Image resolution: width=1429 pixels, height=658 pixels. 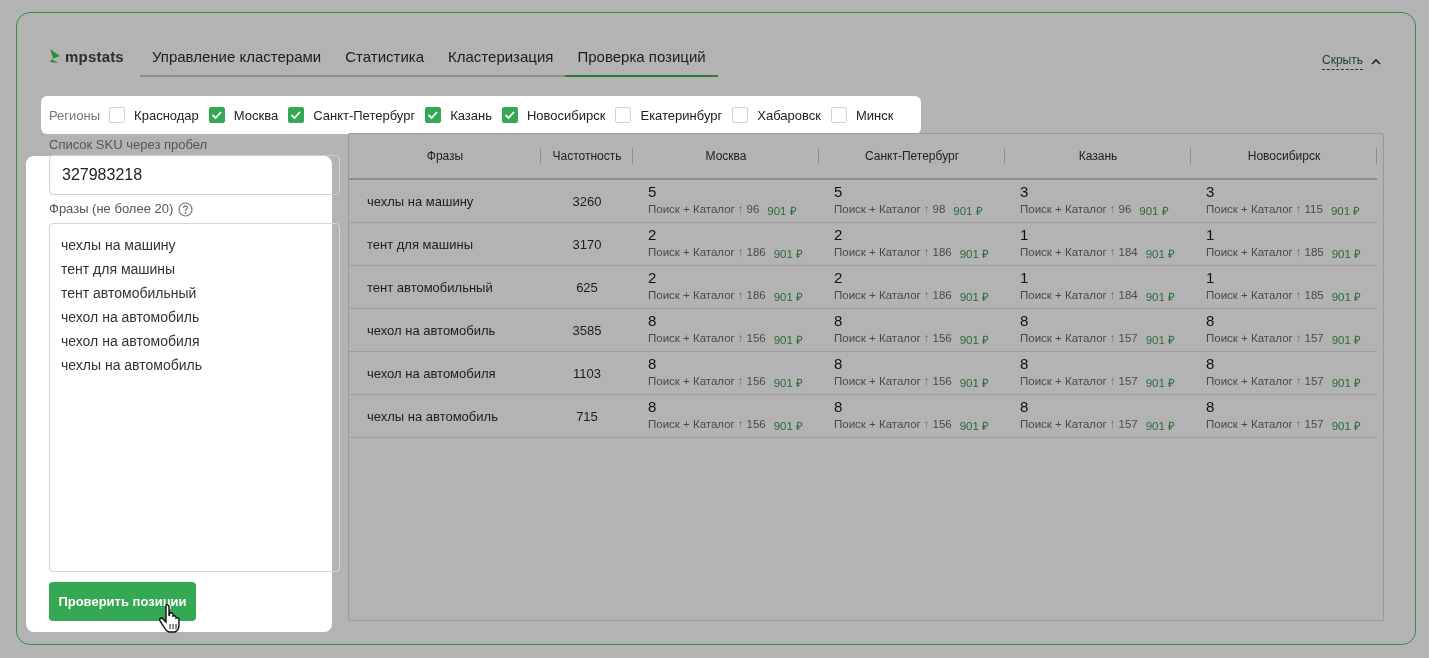 I want to click on hide-link: Скрыть, so click(x=1342, y=61).